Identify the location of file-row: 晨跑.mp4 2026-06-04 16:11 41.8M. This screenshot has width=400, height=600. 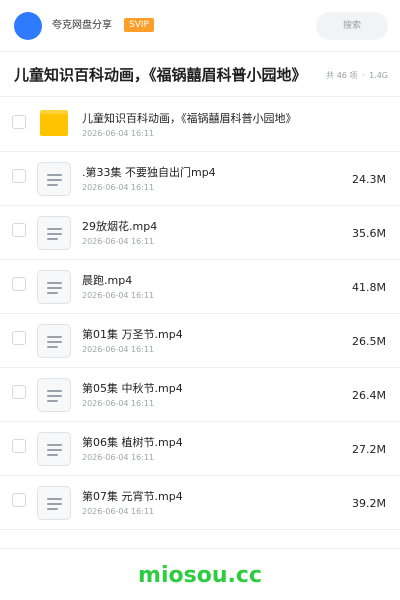
(200, 287).